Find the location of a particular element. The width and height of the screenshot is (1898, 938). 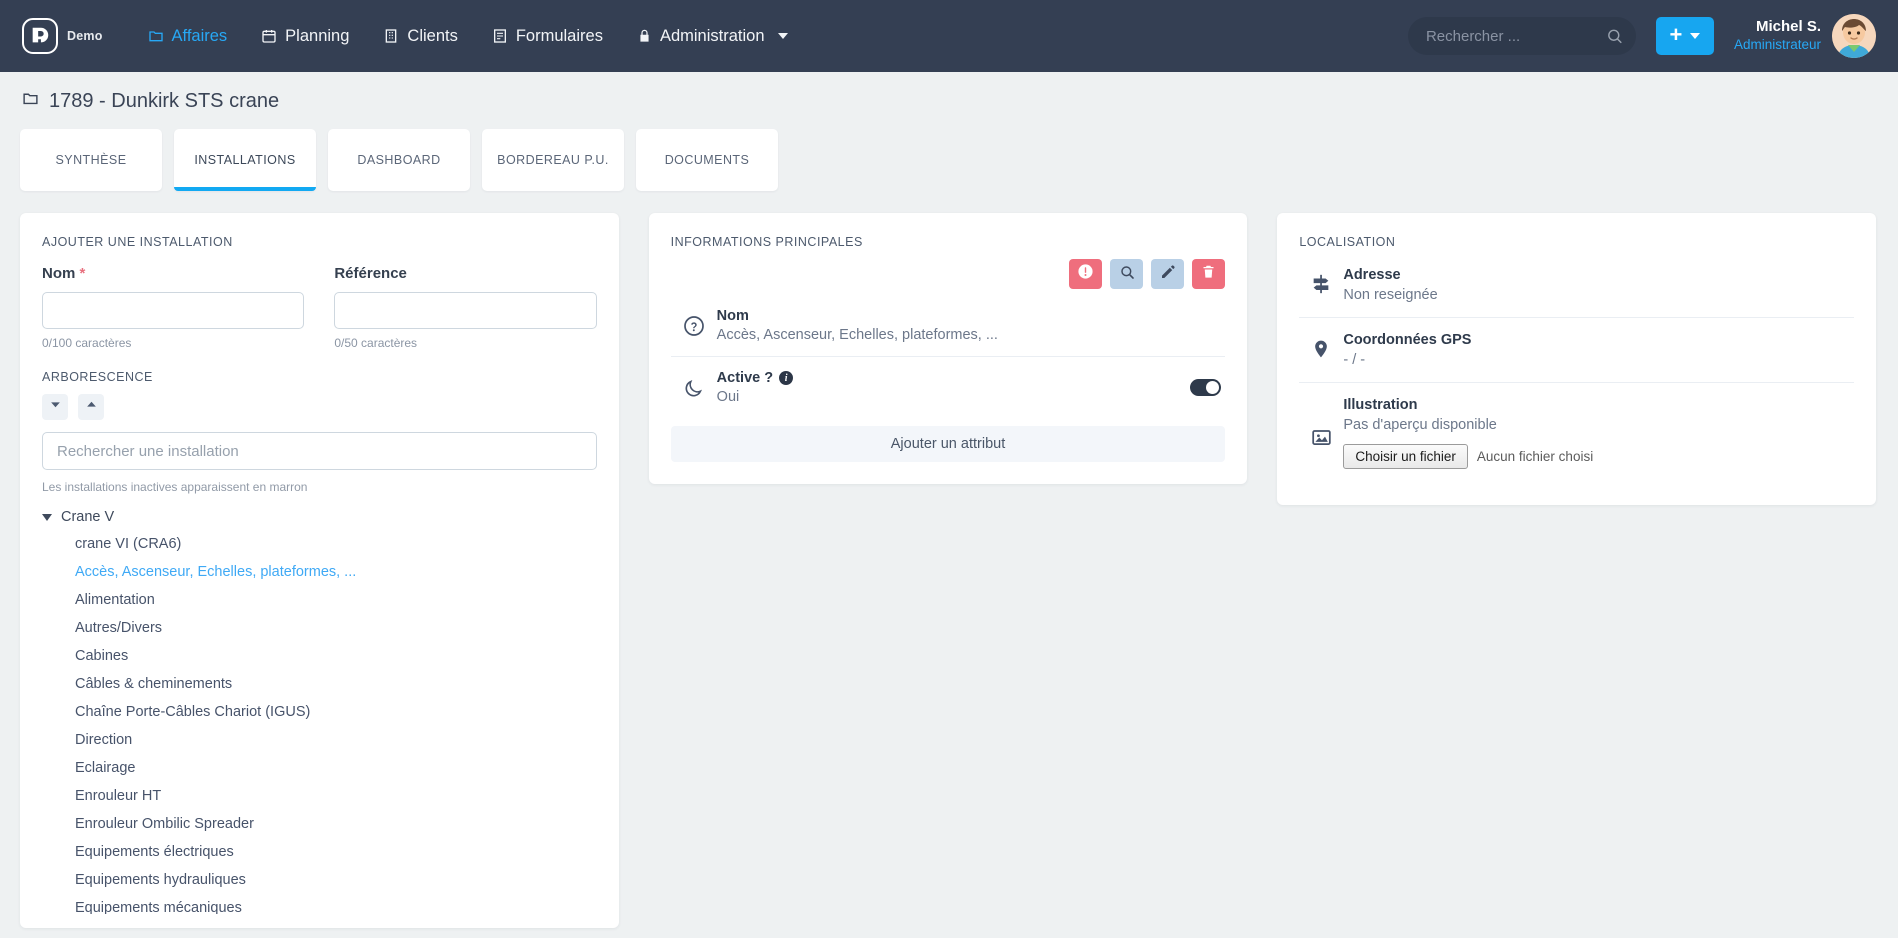

tab-documents: DOCUMENTS is located at coordinates (707, 160).